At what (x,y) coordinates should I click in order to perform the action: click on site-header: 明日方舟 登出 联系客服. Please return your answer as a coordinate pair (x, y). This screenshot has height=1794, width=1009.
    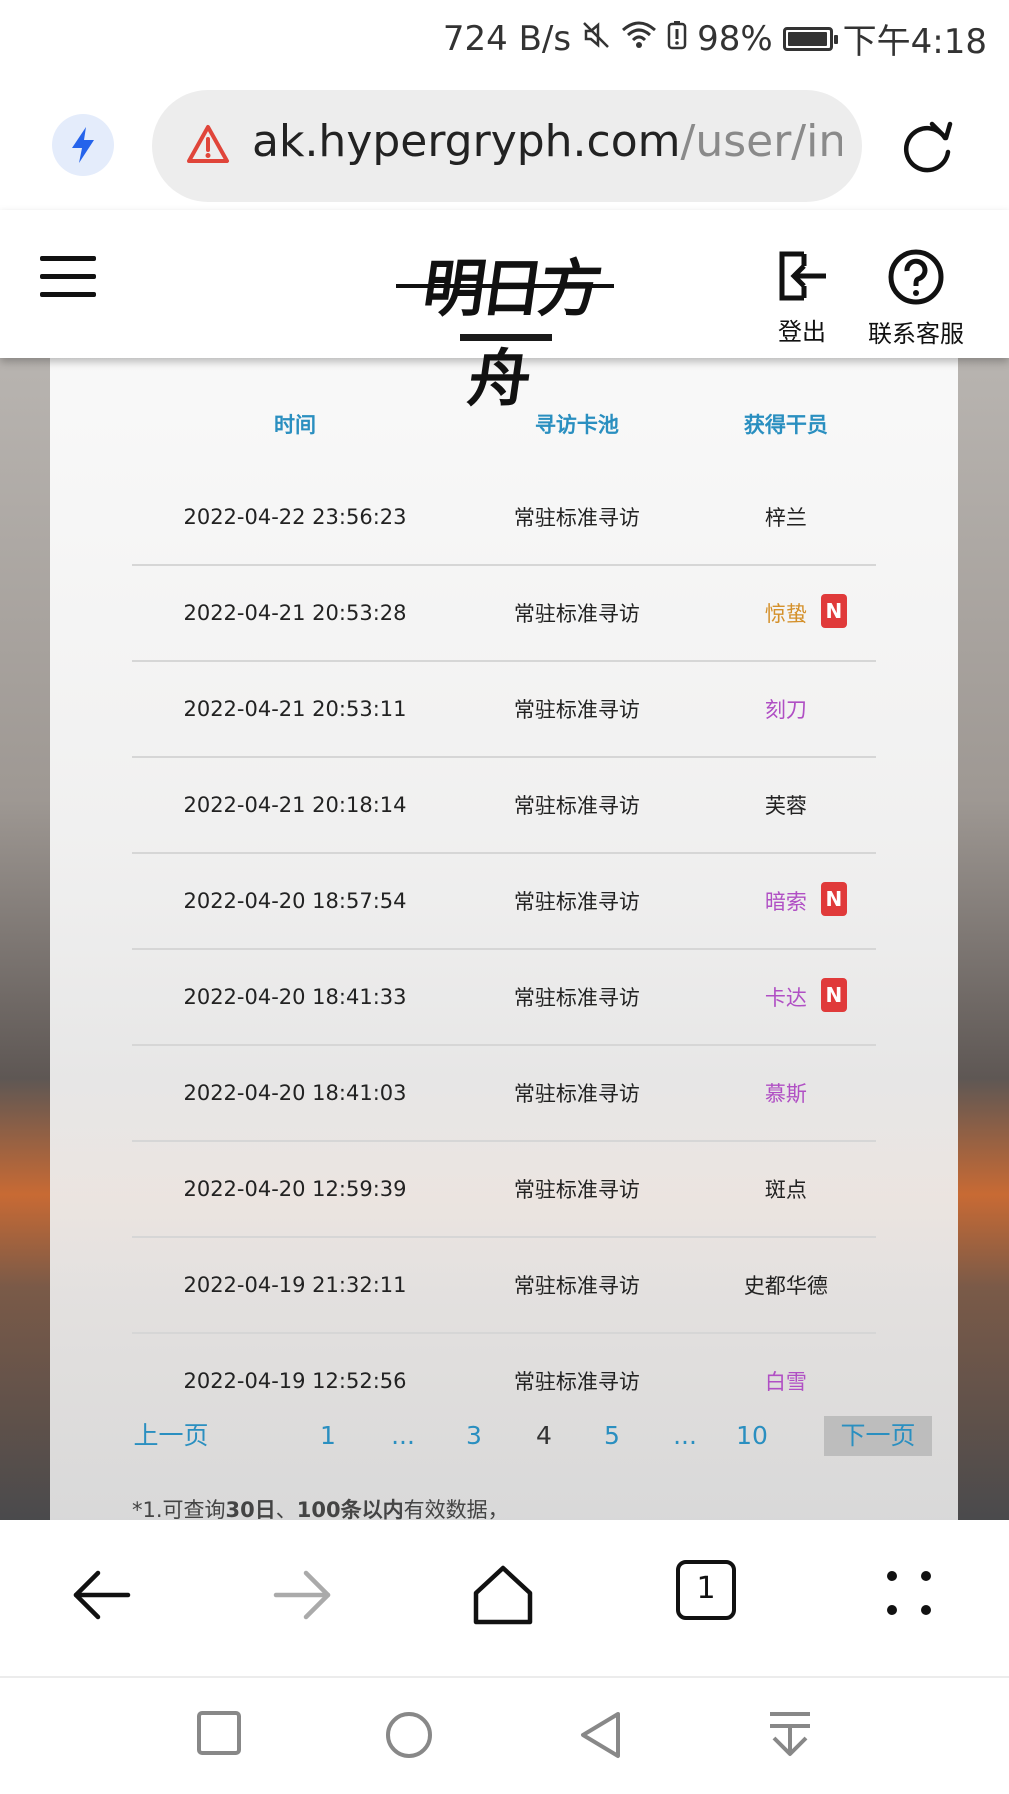
    Looking at the image, I should click on (504, 312).